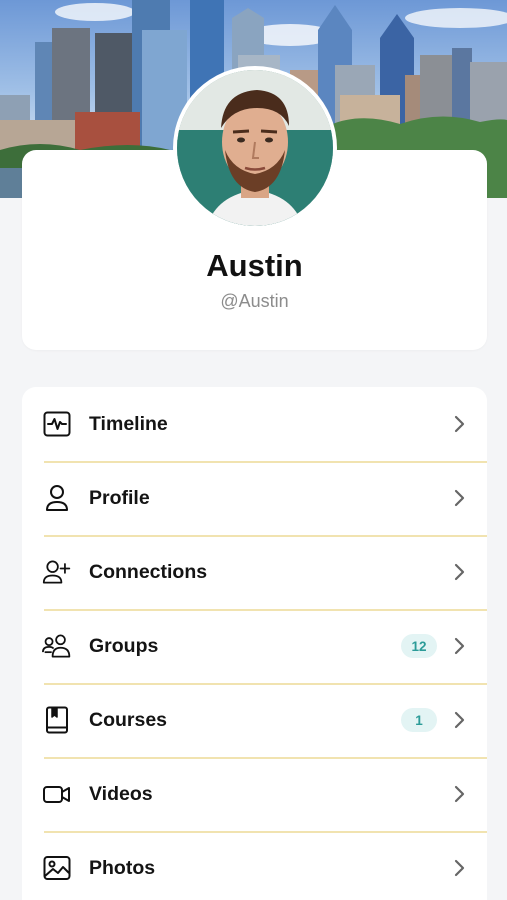 The width and height of the screenshot is (507, 900). Describe the element at coordinates (254, 794) in the screenshot. I see `menu-item-videos: Videos` at that location.